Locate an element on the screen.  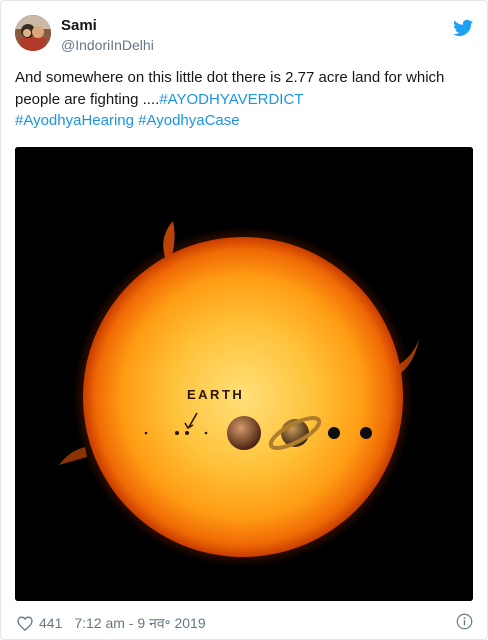
hashtag-ayodhyacase: #AyodhyaCase is located at coordinates (188, 120).